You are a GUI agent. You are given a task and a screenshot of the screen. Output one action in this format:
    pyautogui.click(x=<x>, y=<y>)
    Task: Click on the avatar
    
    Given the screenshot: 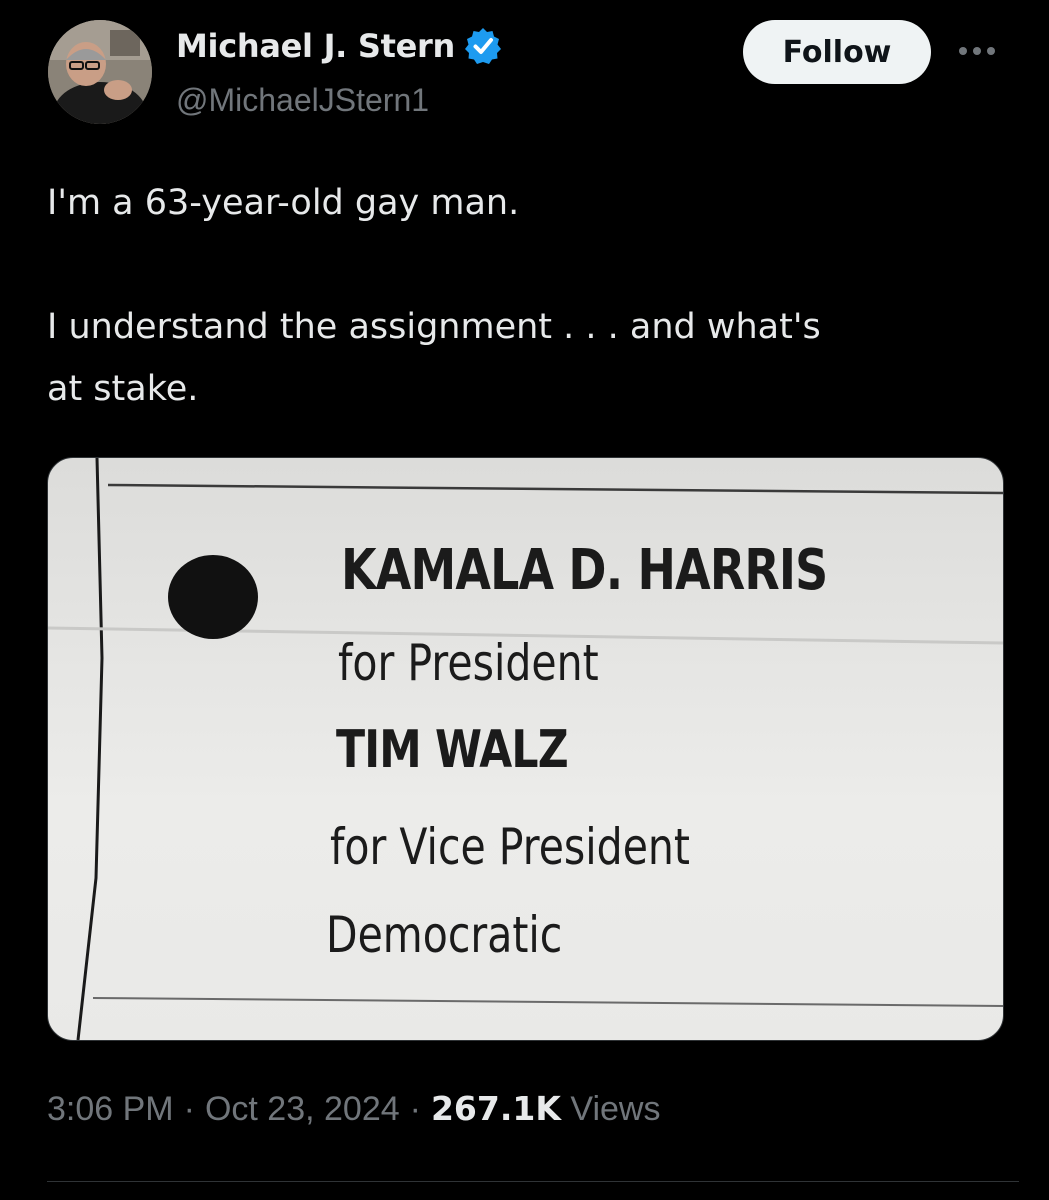 What is the action you would take?
    pyautogui.click(x=100, y=72)
    